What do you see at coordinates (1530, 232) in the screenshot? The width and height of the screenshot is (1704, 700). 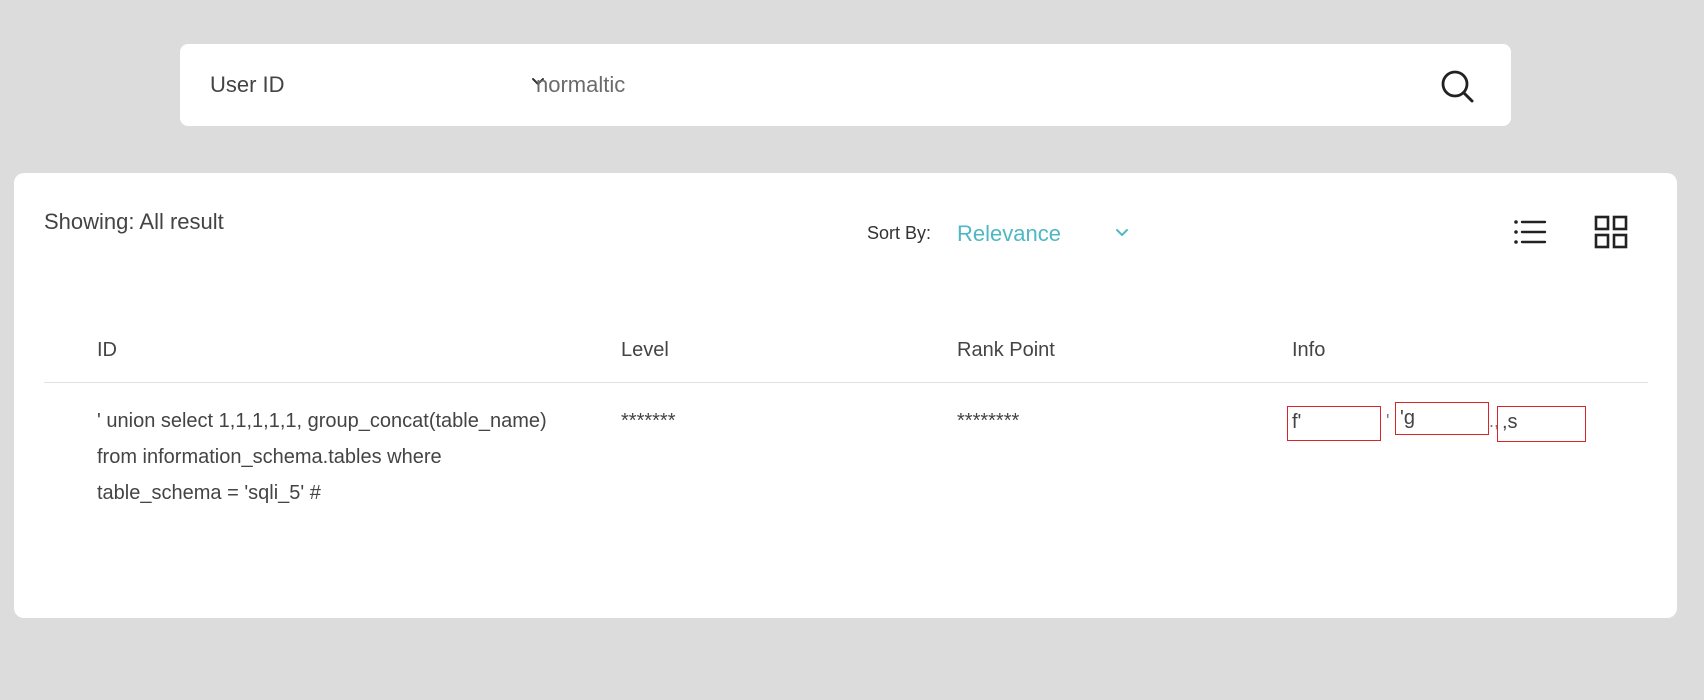 I see `list-view-icon` at bounding box center [1530, 232].